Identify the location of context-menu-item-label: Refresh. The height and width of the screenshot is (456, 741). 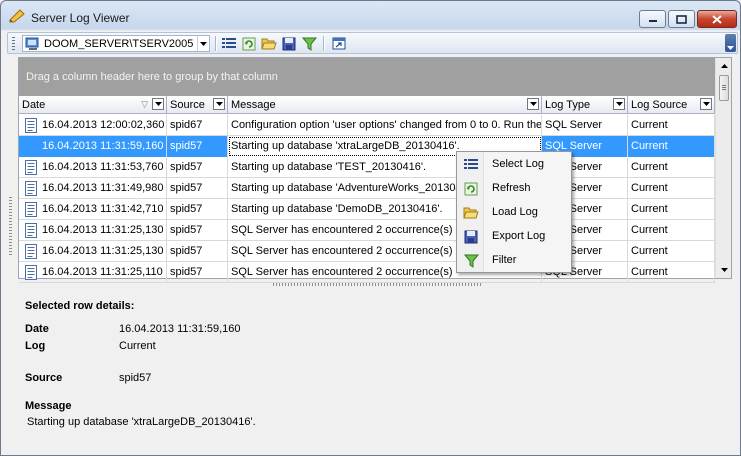
(511, 188).